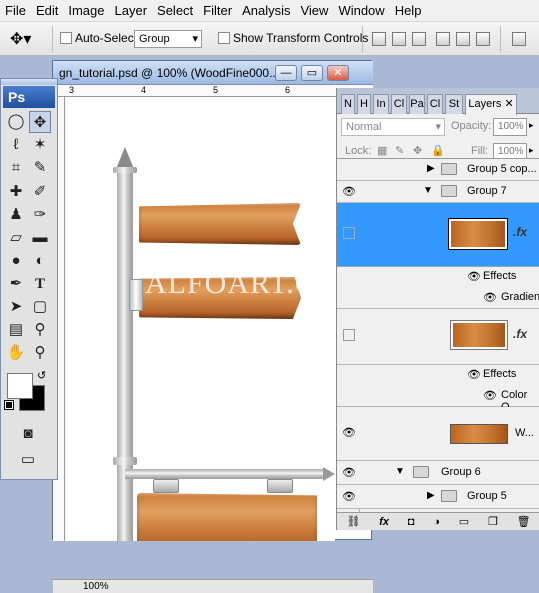 The width and height of the screenshot is (539, 593). What do you see at coordinates (16, 261) in the screenshot?
I see `blur-tool-icon: ●` at bounding box center [16, 261].